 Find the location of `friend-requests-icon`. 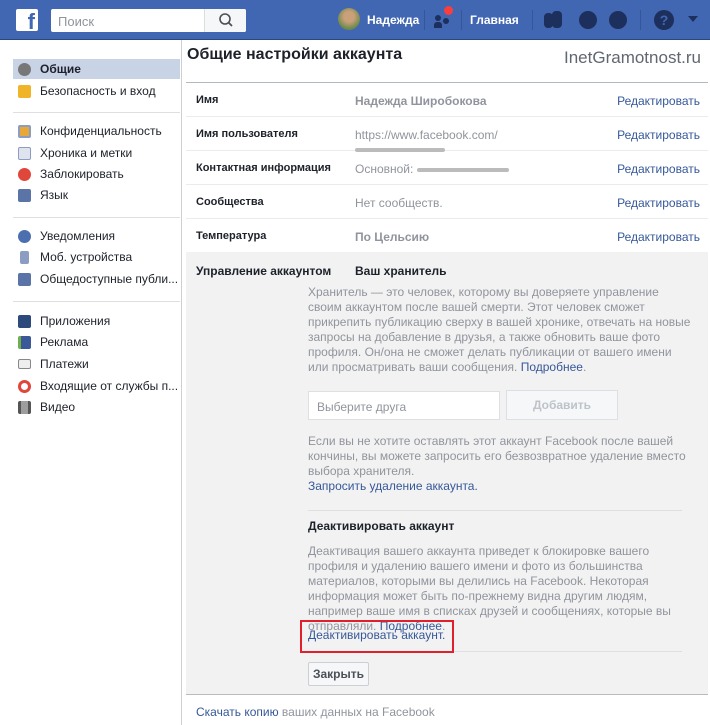

friend-requests-icon is located at coordinates (443, 17).